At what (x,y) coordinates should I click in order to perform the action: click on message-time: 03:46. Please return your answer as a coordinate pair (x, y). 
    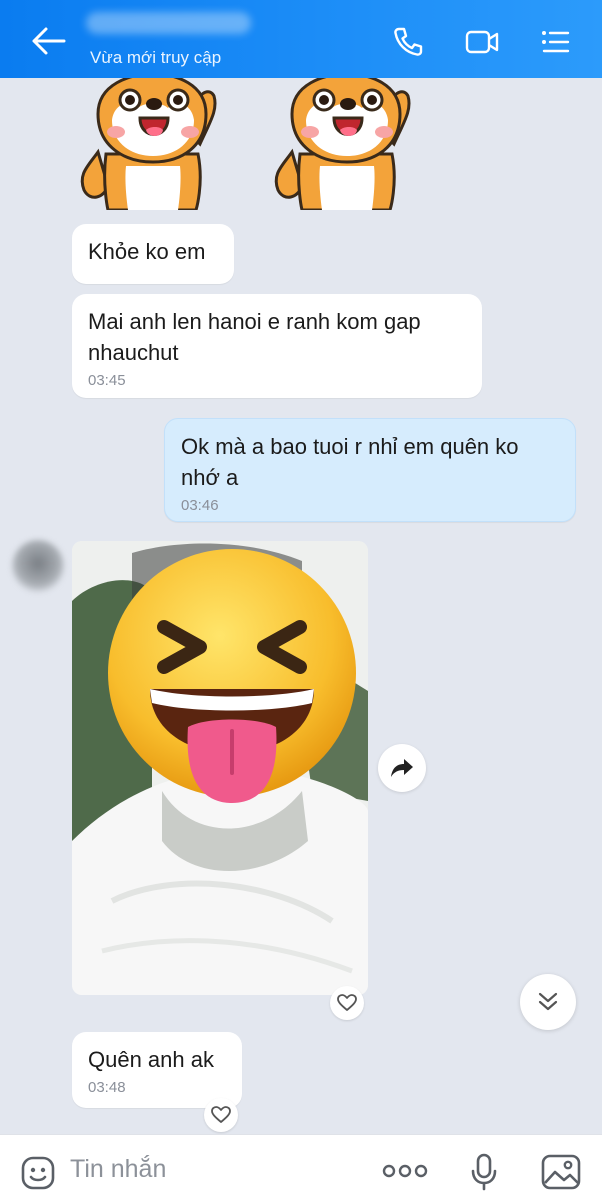
    Looking at the image, I should click on (200, 505).